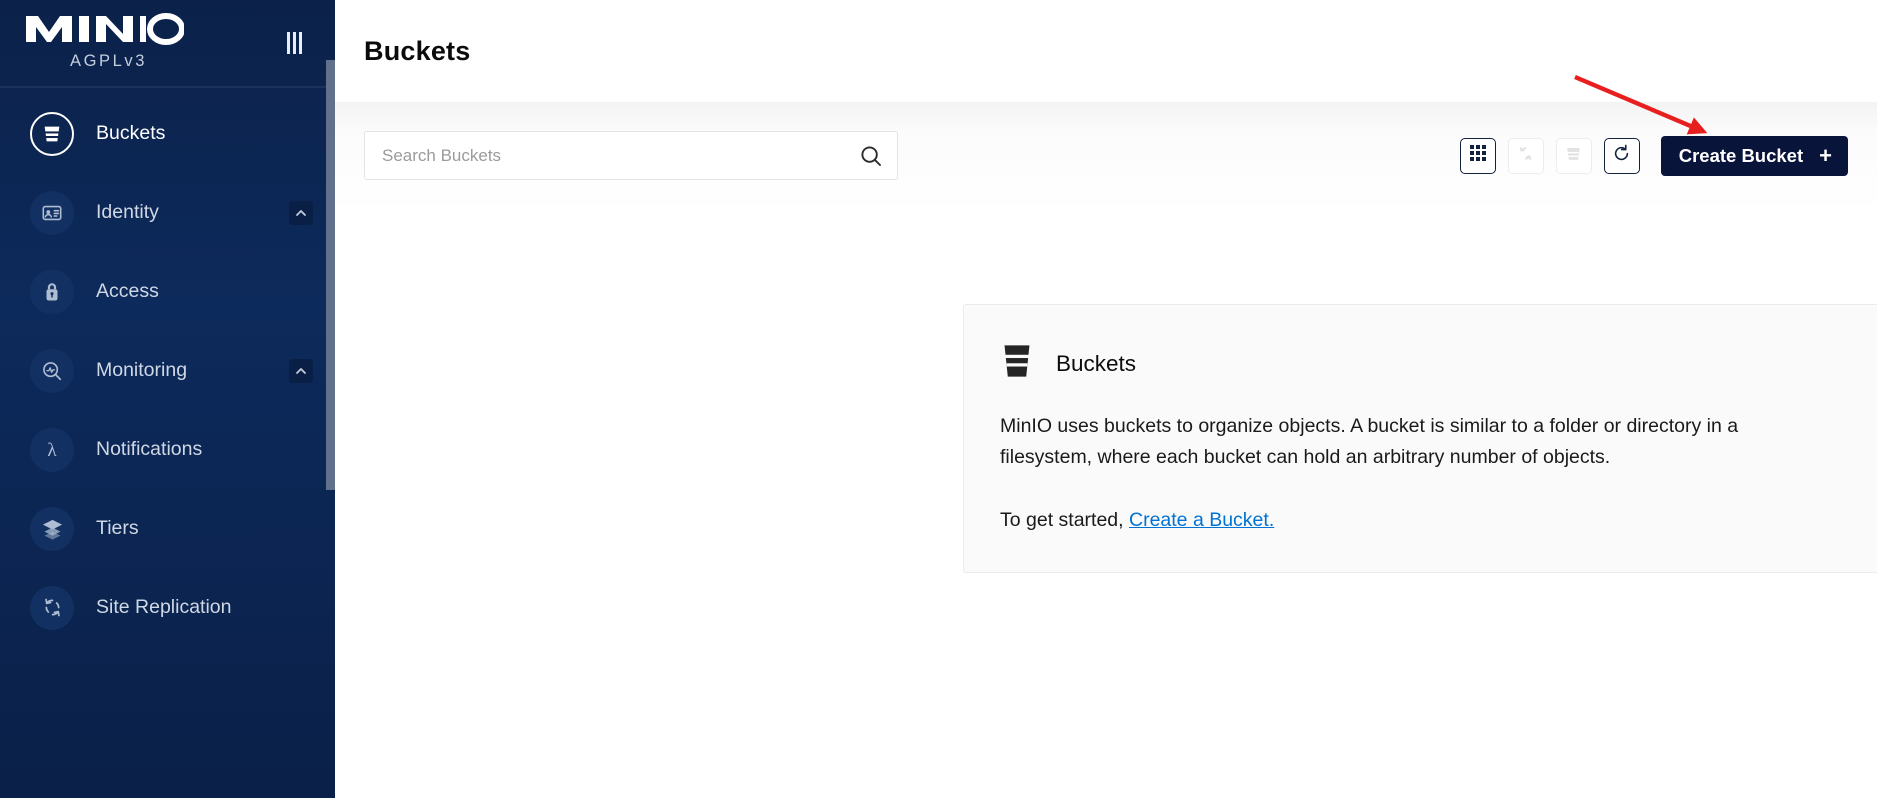  What do you see at coordinates (149, 449) in the screenshot?
I see `sidebar-item-label: Notifications` at bounding box center [149, 449].